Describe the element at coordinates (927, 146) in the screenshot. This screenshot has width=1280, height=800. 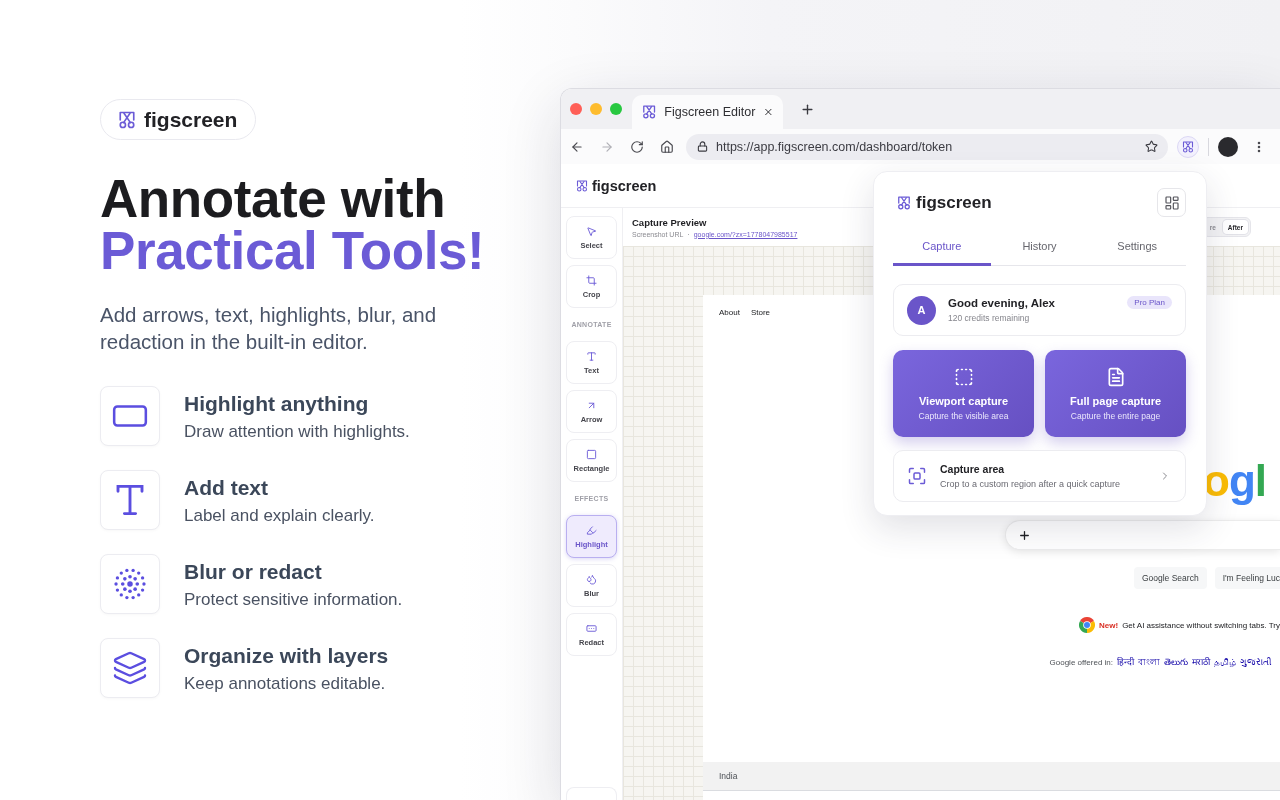
I see `address-field: https://app.figscreen.com/dashboard/token` at that location.